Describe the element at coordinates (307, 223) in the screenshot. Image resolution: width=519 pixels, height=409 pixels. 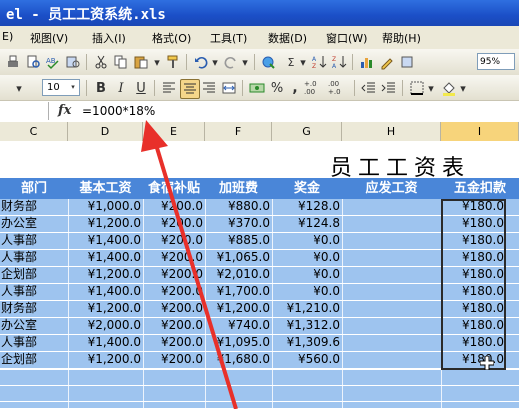
I see `cell-bonus: ¥124.8` at that location.